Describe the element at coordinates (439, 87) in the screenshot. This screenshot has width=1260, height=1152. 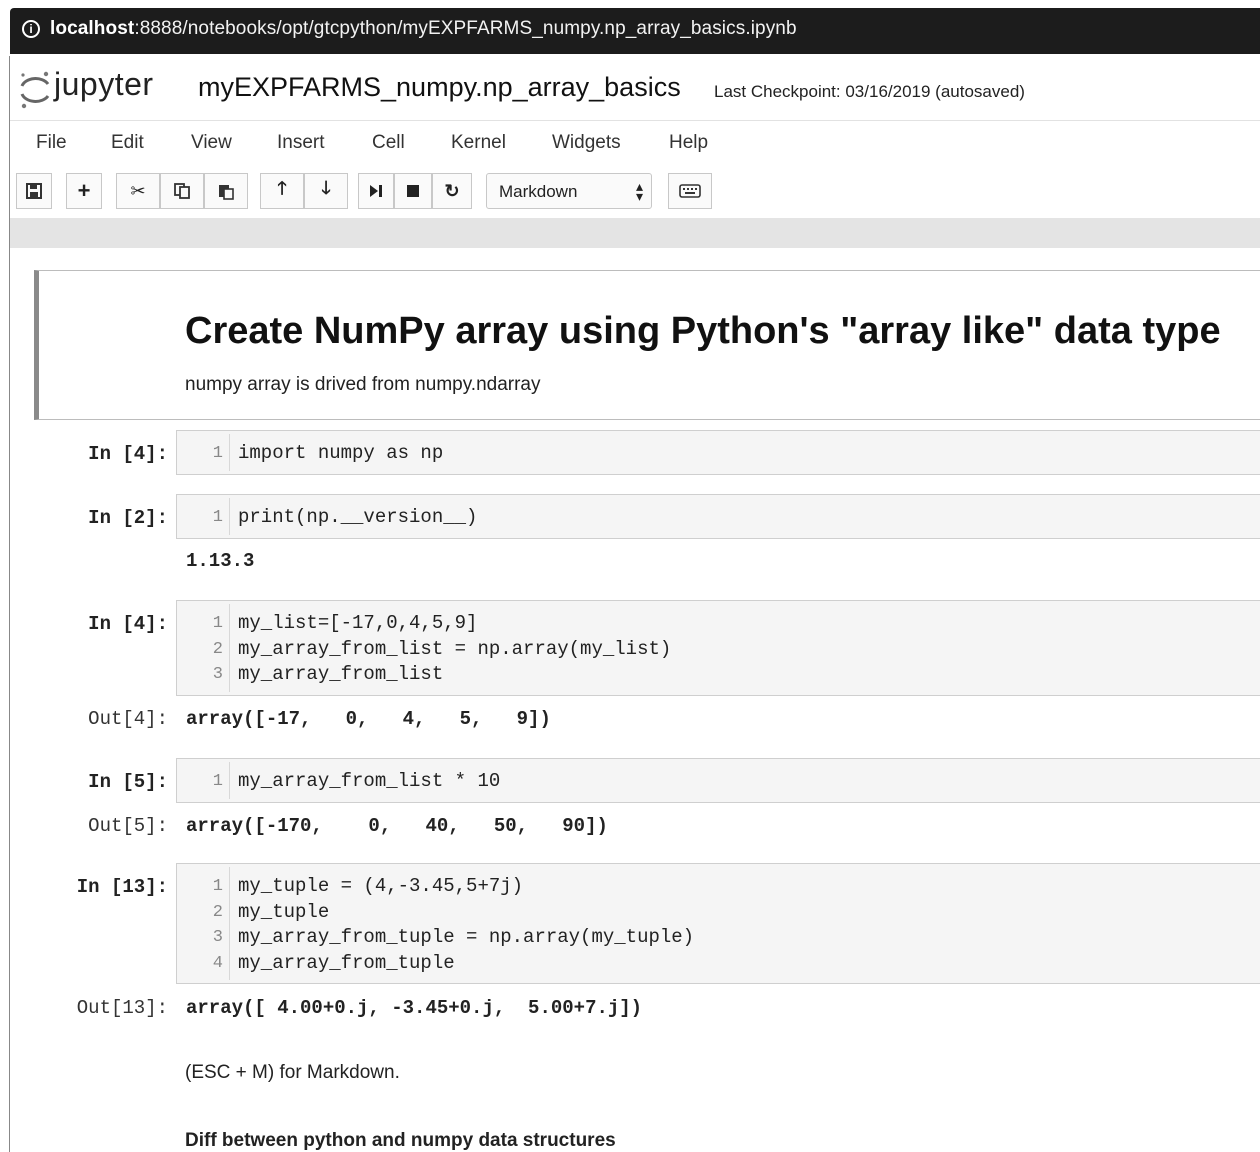
I see `notebook-title: myEXPFARMS_numpy.np_array_basics` at that location.